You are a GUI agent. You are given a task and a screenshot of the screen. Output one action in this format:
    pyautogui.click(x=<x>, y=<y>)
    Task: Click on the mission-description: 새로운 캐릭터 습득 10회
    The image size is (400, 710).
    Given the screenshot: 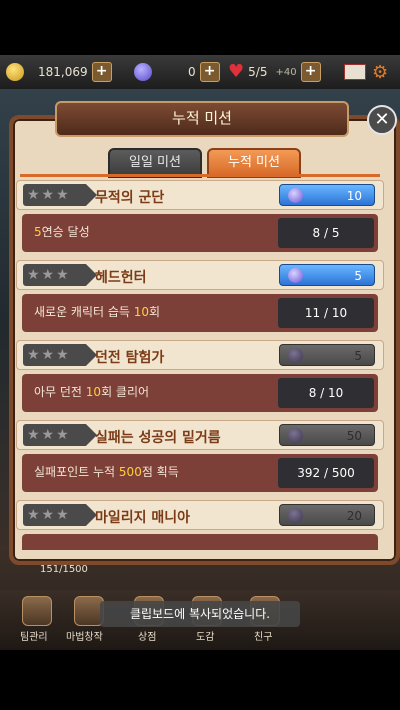 What is the action you would take?
    pyautogui.click(x=97, y=311)
    